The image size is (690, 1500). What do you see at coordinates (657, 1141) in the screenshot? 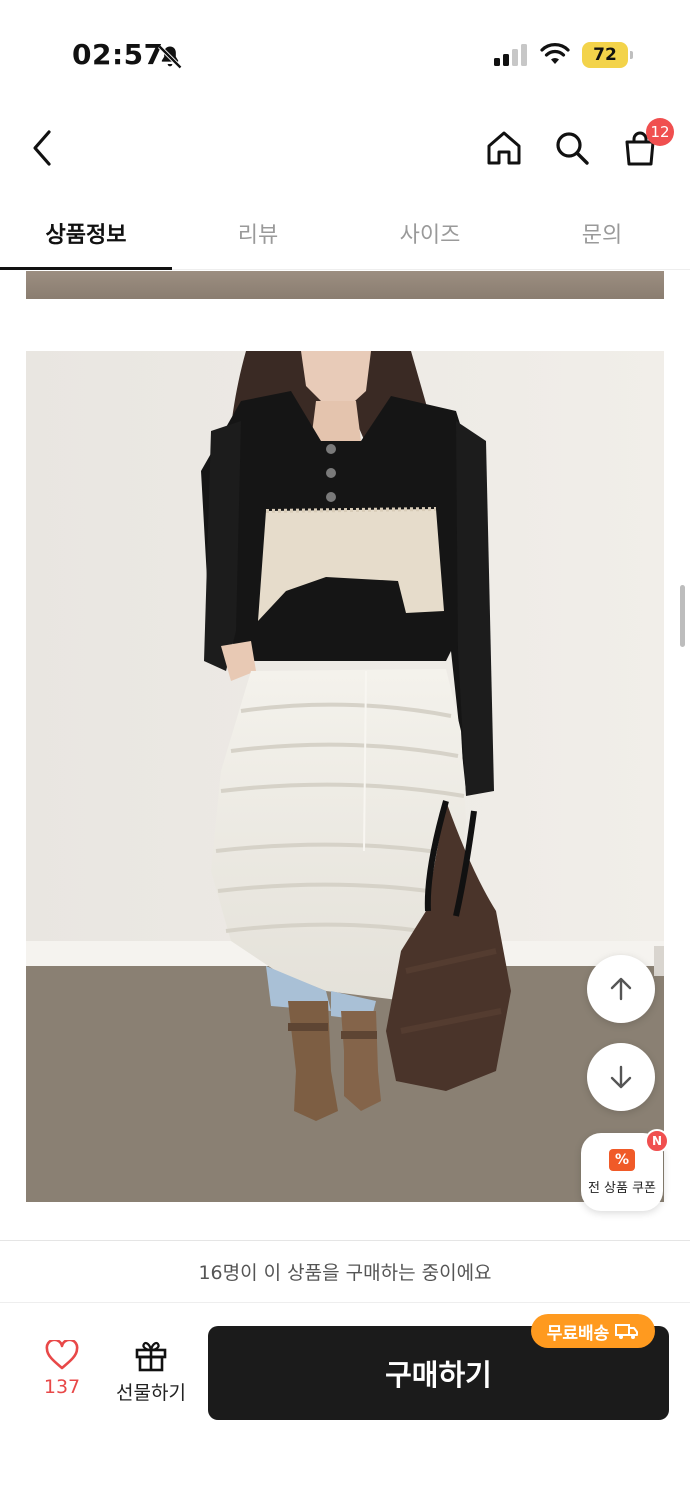
I see `coupon-new-badge: N` at bounding box center [657, 1141].